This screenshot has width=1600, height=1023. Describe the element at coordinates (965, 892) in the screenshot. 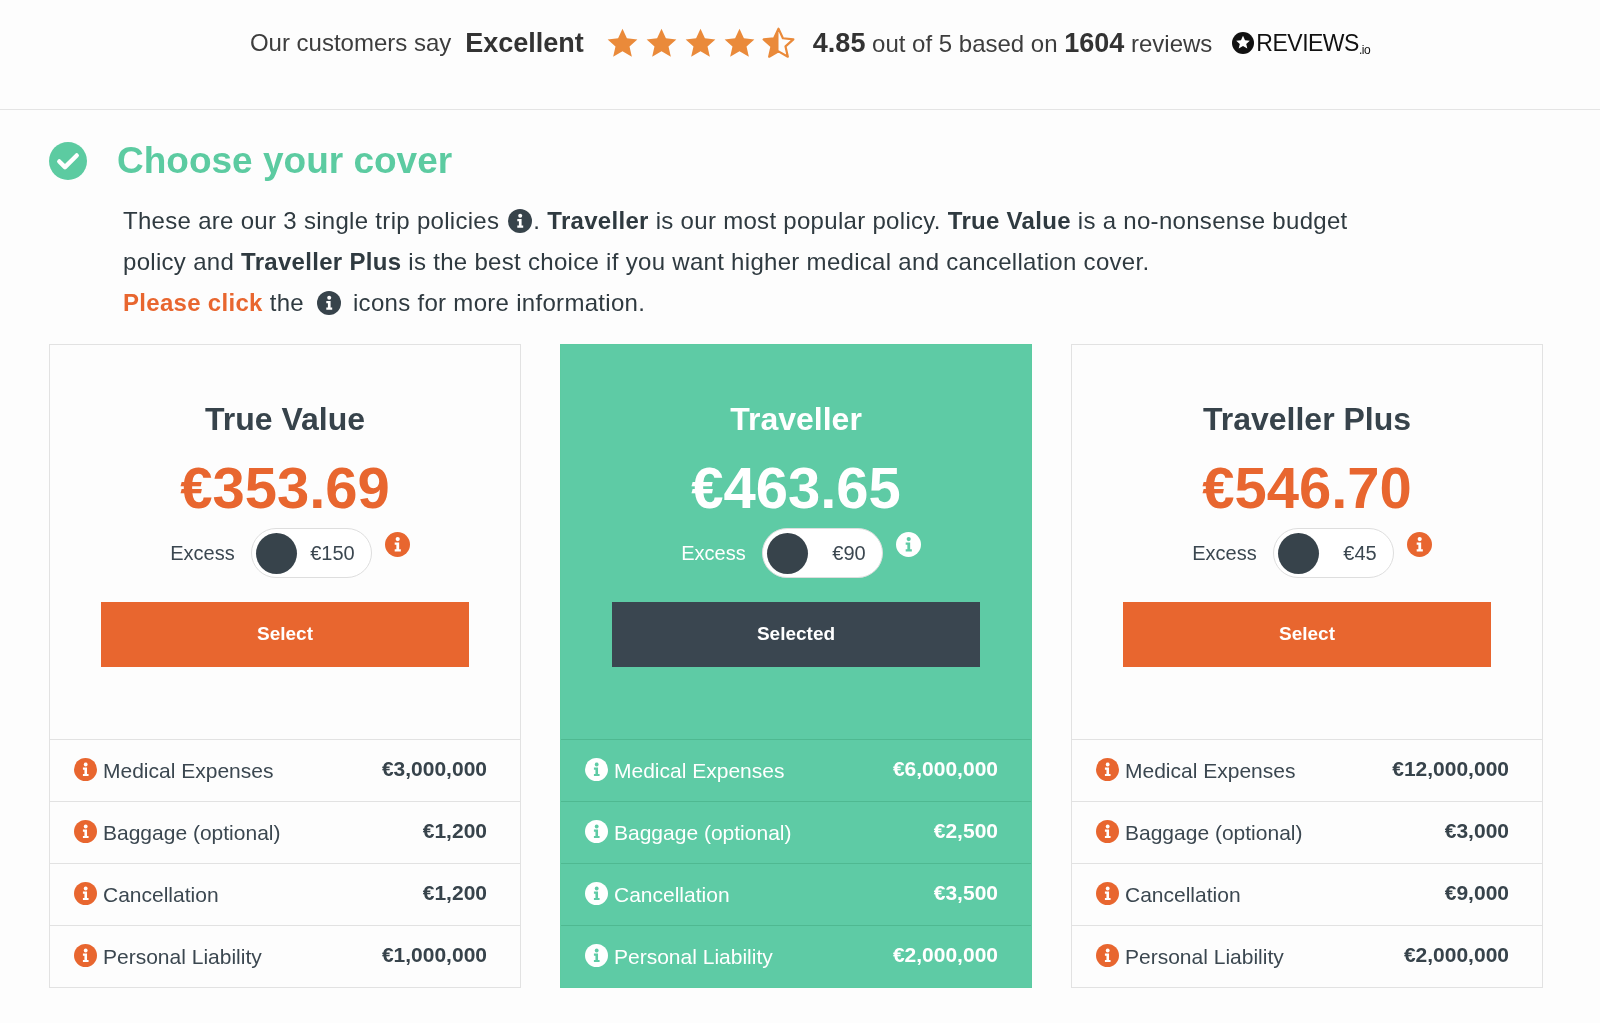

I see `cover-amount: €3,500` at that location.